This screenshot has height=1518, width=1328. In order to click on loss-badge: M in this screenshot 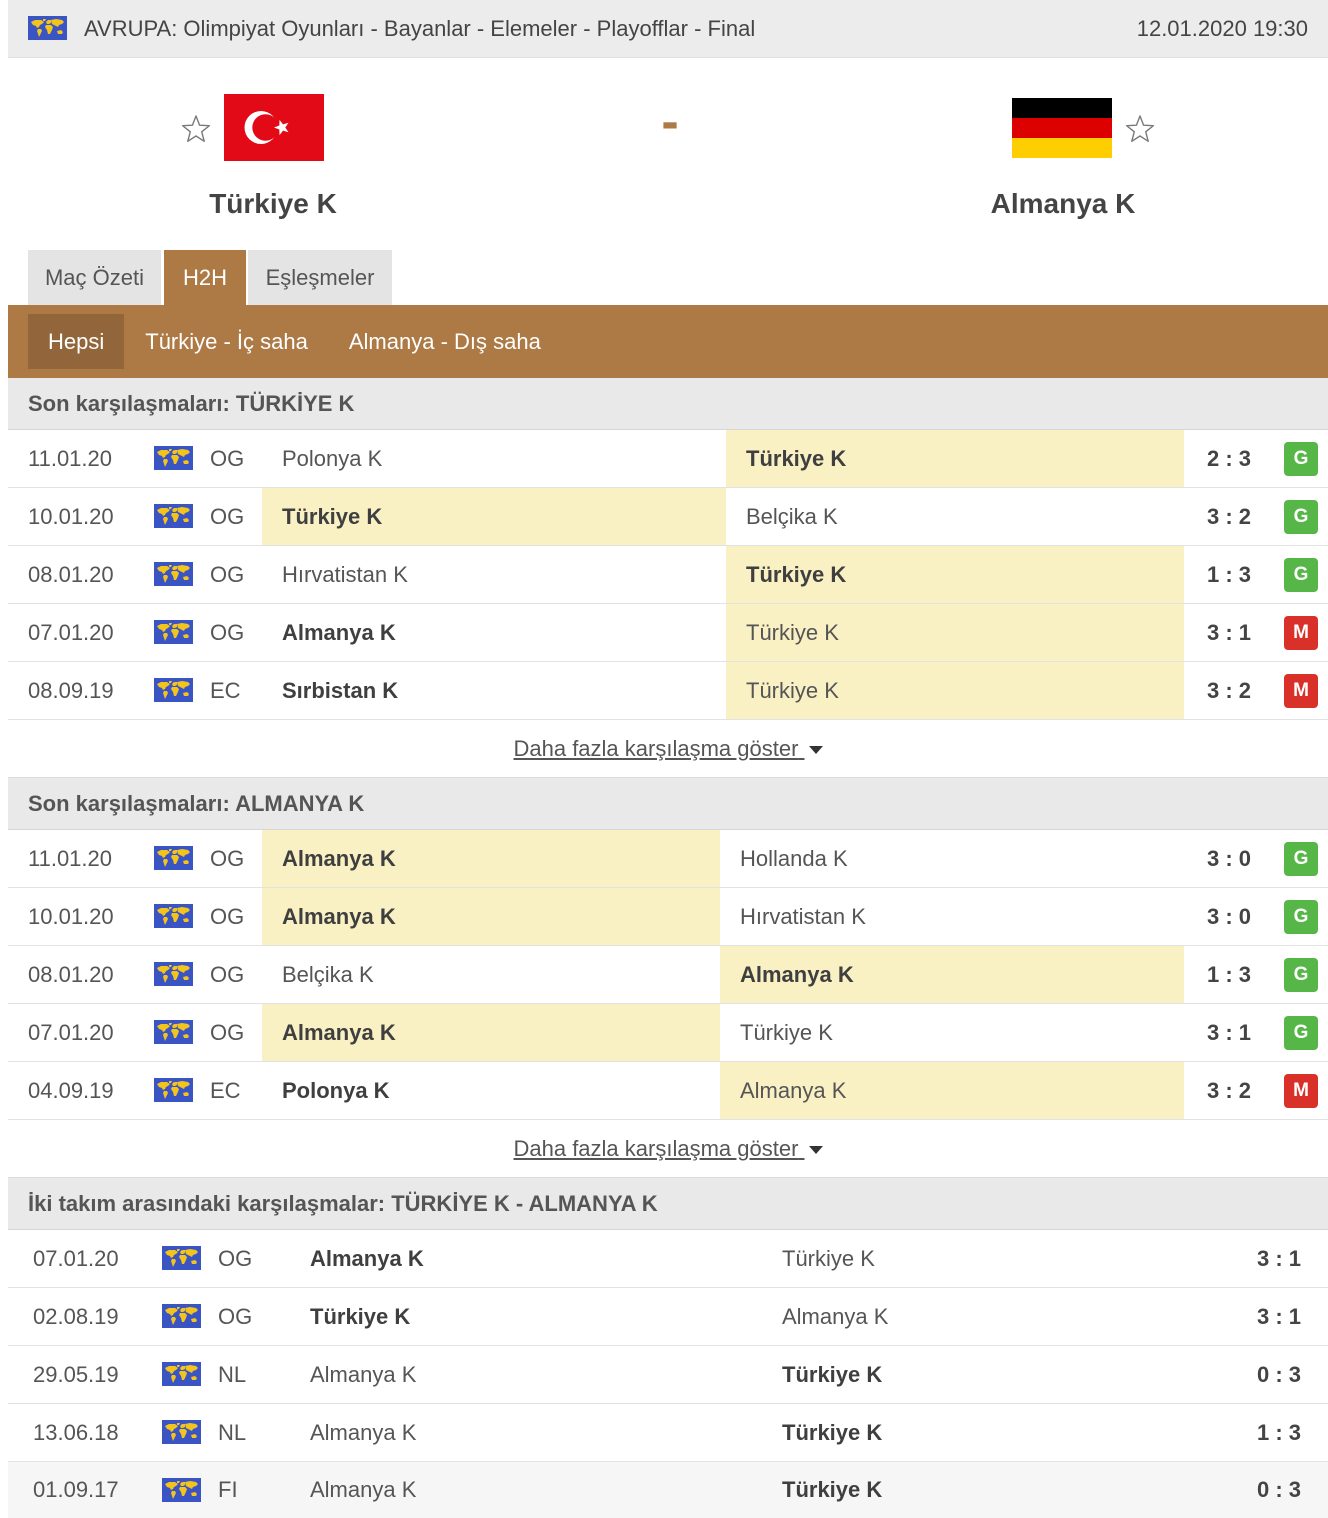, I will do `click(1301, 633)`.